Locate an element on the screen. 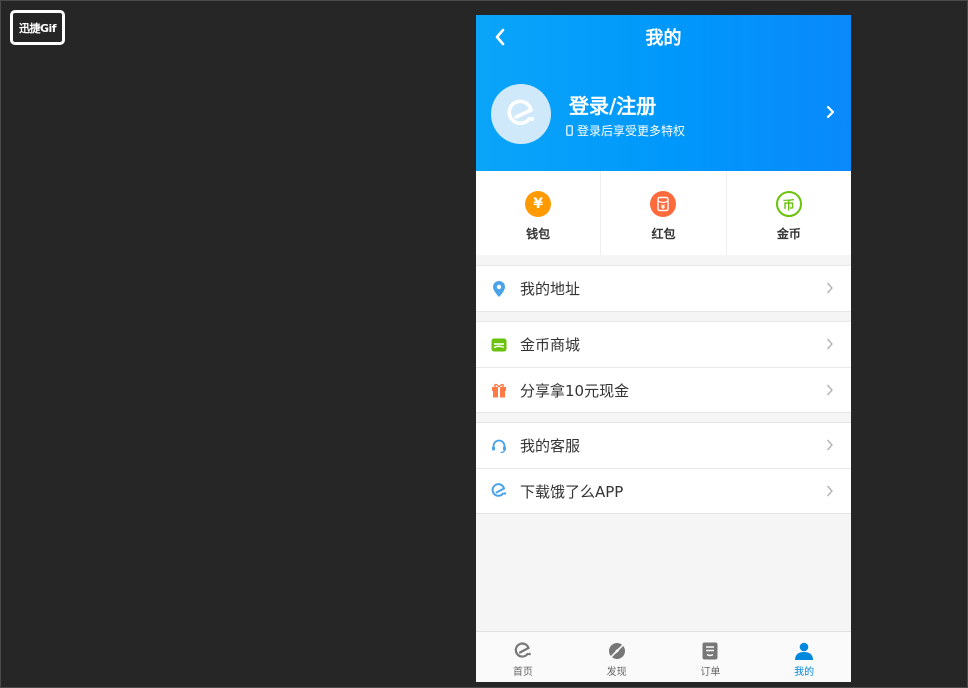 The image size is (968, 688). menu-group-support: 我的客服 下载饿了么APP is located at coordinates (663, 468).